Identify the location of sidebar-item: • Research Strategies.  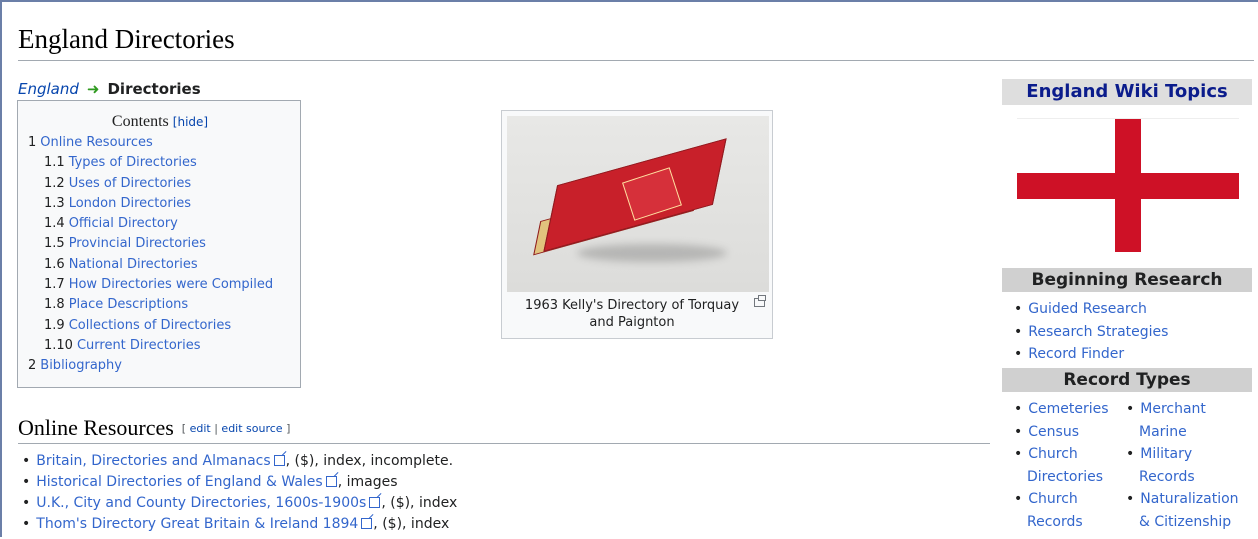
(1091, 332).